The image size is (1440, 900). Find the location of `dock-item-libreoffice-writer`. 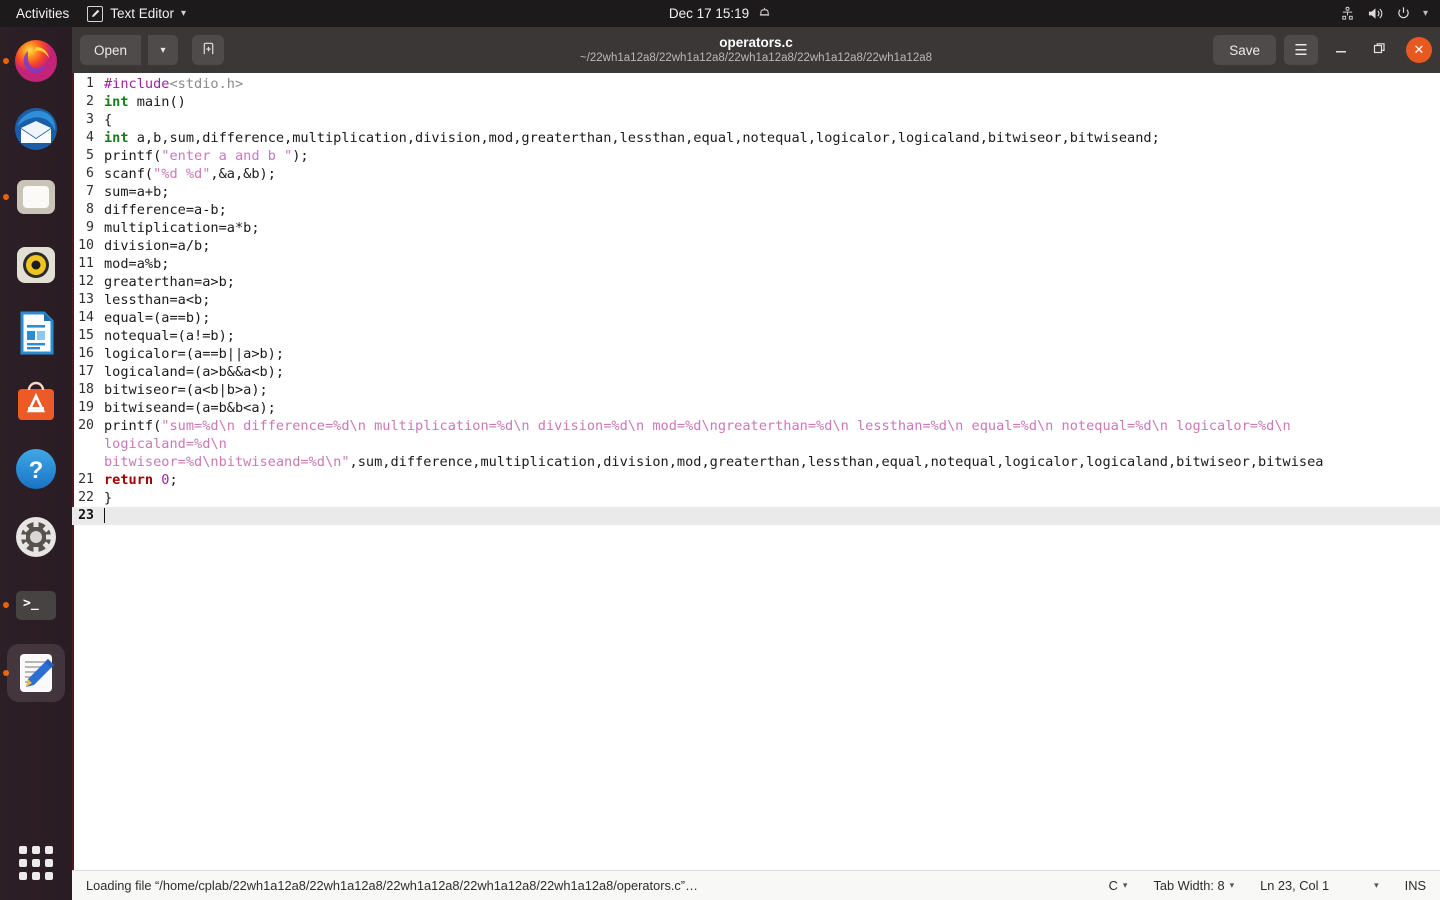

dock-item-libreoffice-writer is located at coordinates (36, 333).